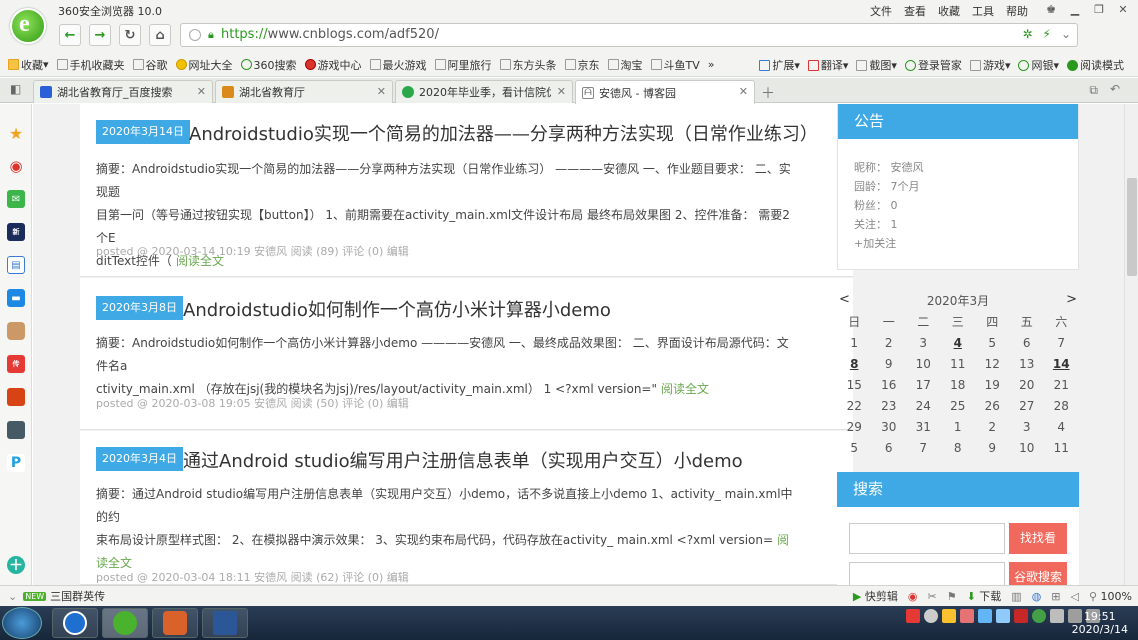 This screenshot has width=1138, height=640. Describe the element at coordinates (889, 364) in the screenshot. I see `calendar-day: 9` at that location.